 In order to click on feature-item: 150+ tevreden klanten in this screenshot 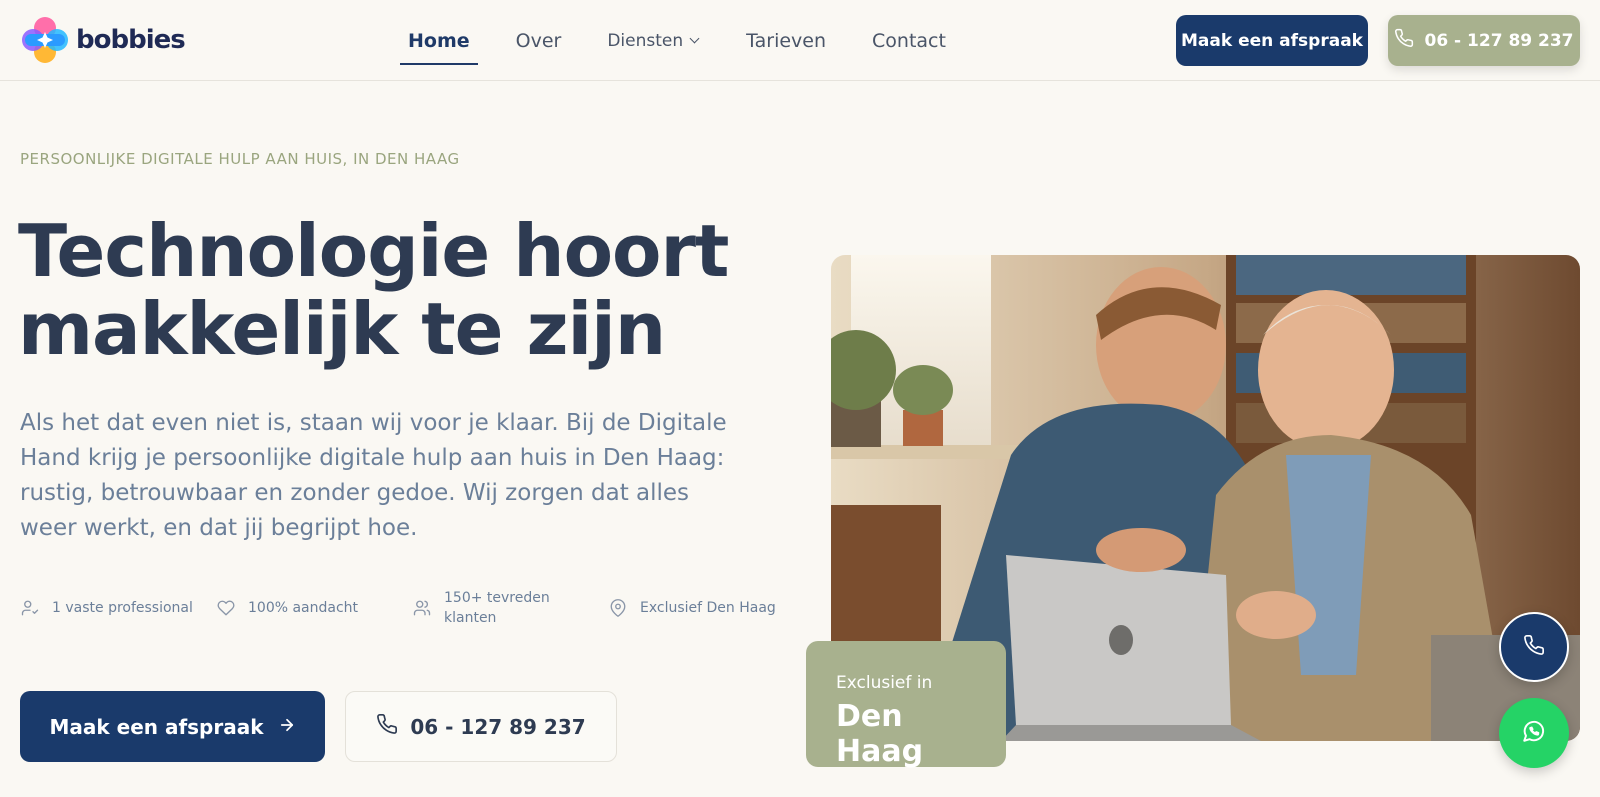, I will do `click(510, 608)`.